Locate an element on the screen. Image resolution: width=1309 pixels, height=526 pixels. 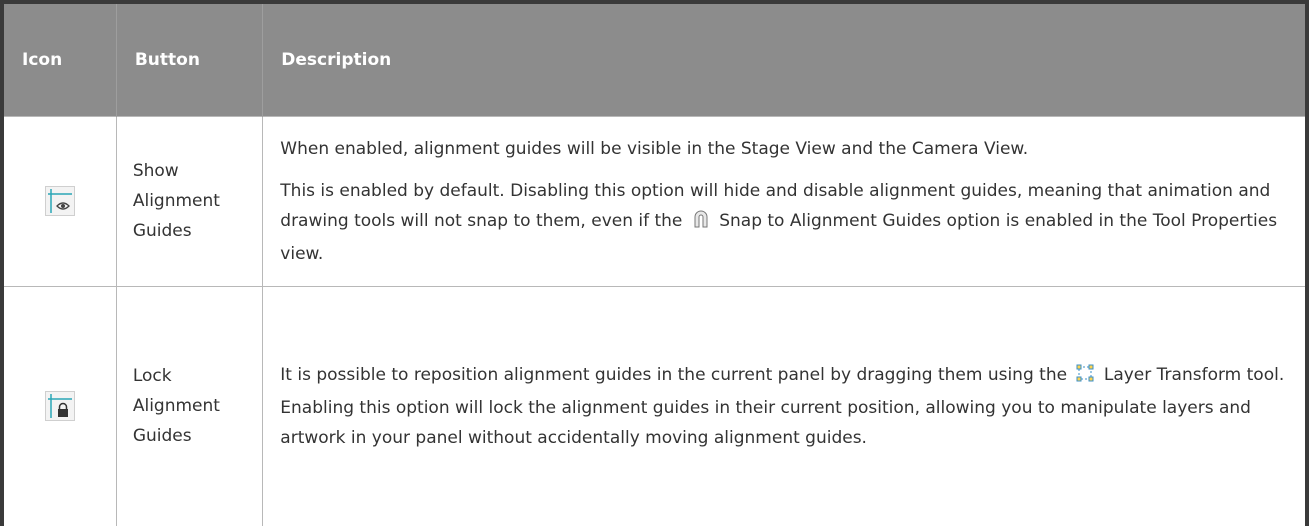
button-name: Lock Alignment Guides is located at coordinates (190, 405).